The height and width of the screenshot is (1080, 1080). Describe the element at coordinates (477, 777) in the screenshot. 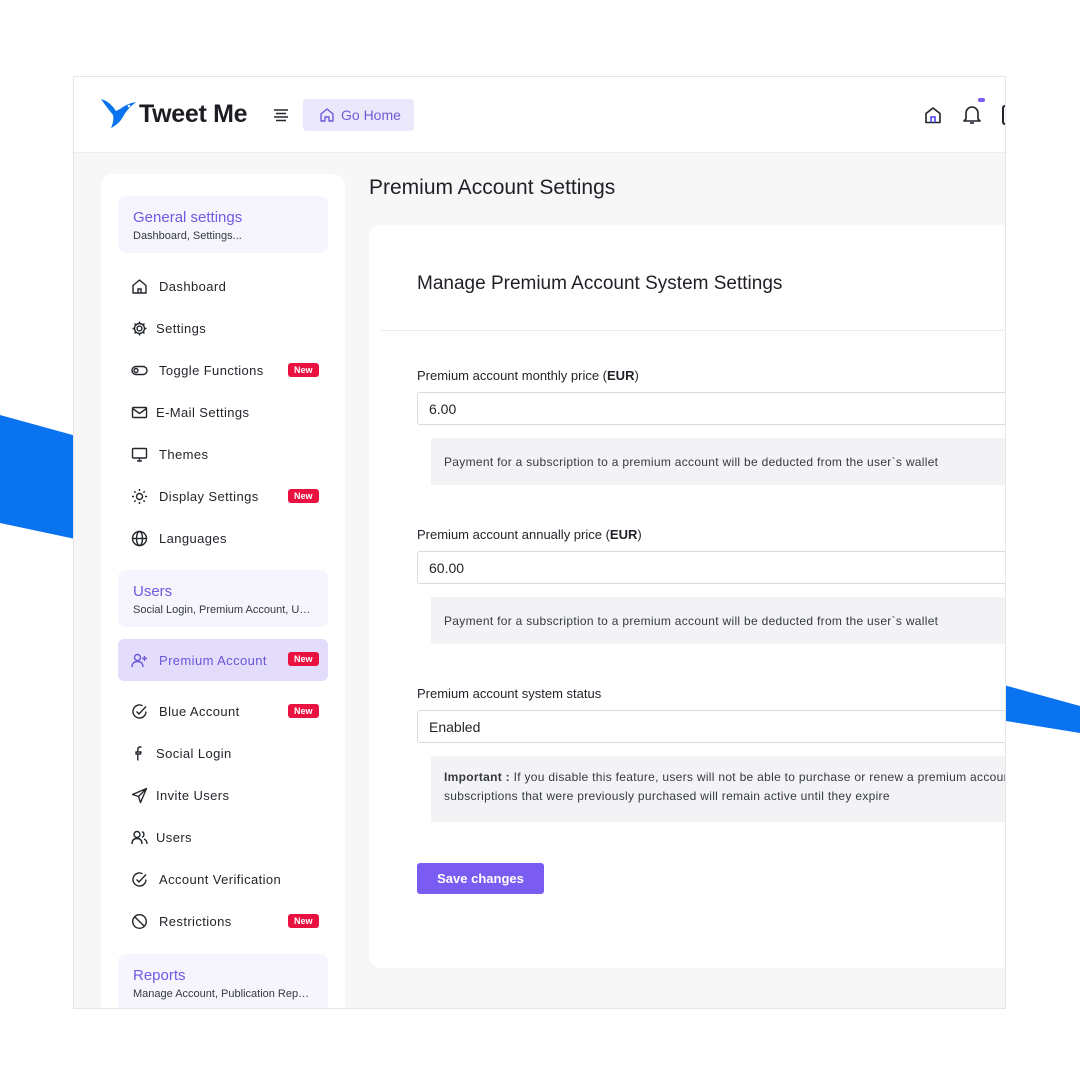

I see `important-label: Important :` at that location.